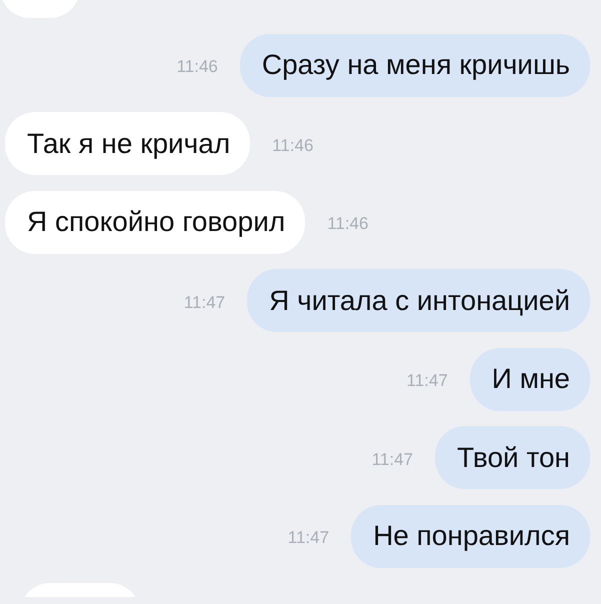 This screenshot has height=604, width=601. Describe the element at coordinates (470, 536) in the screenshot. I see `message-bubble: Не понравился` at that location.